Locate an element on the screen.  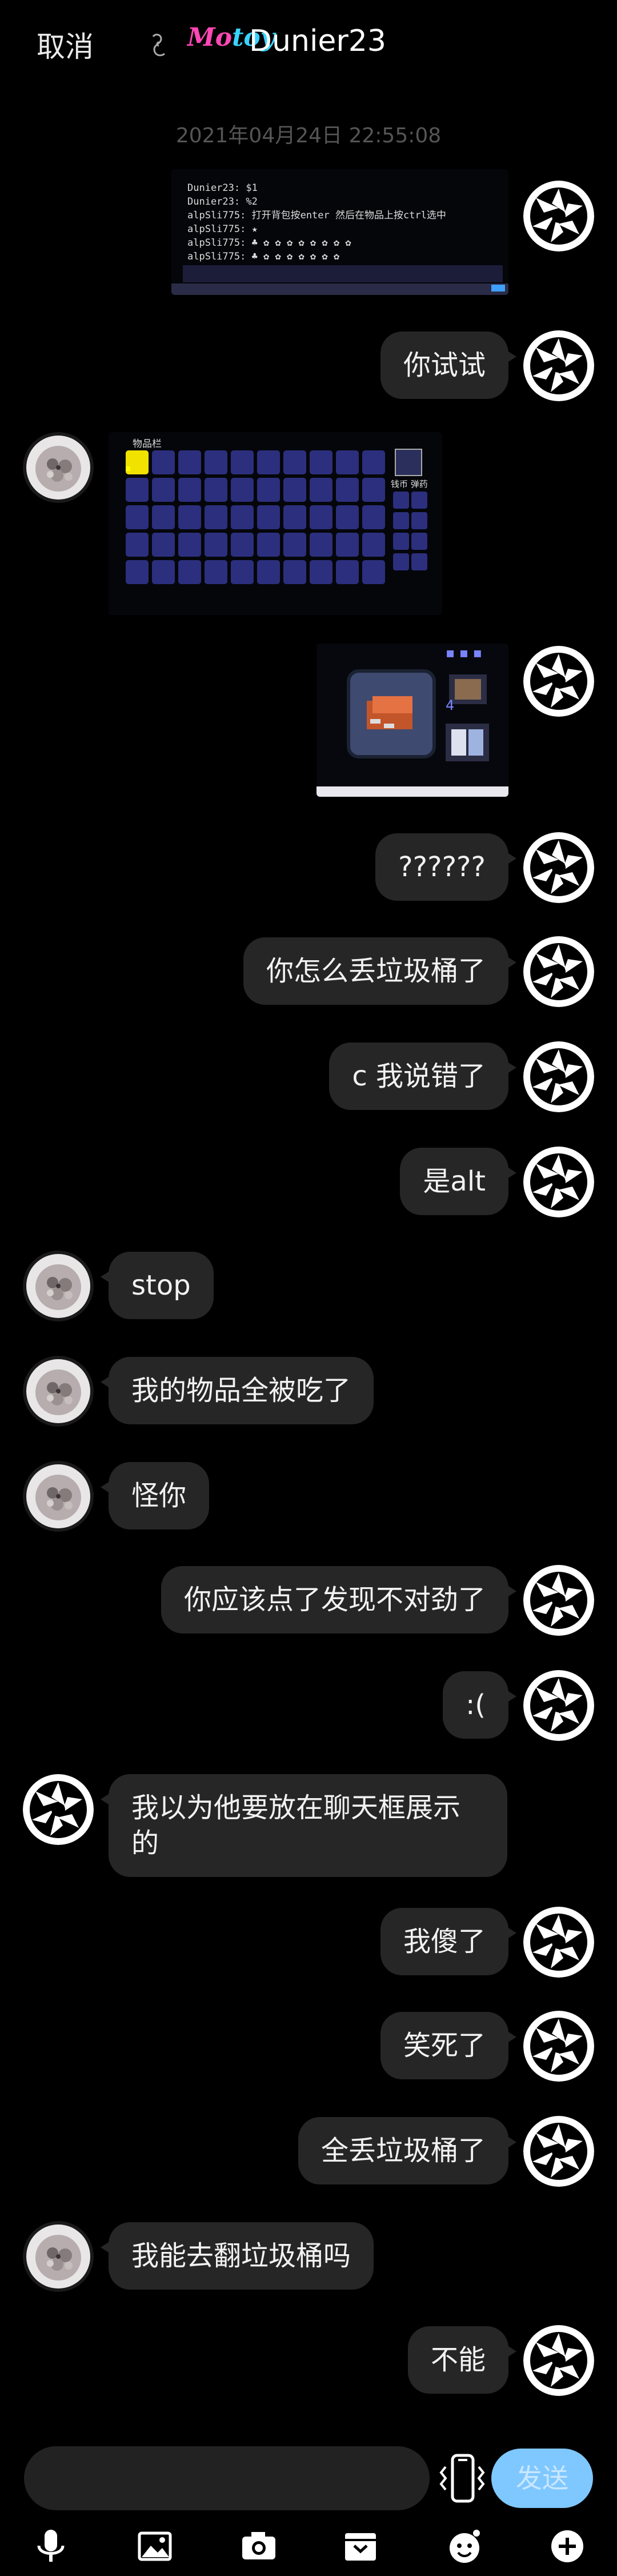
camera-icon is located at coordinates (259, 2546).